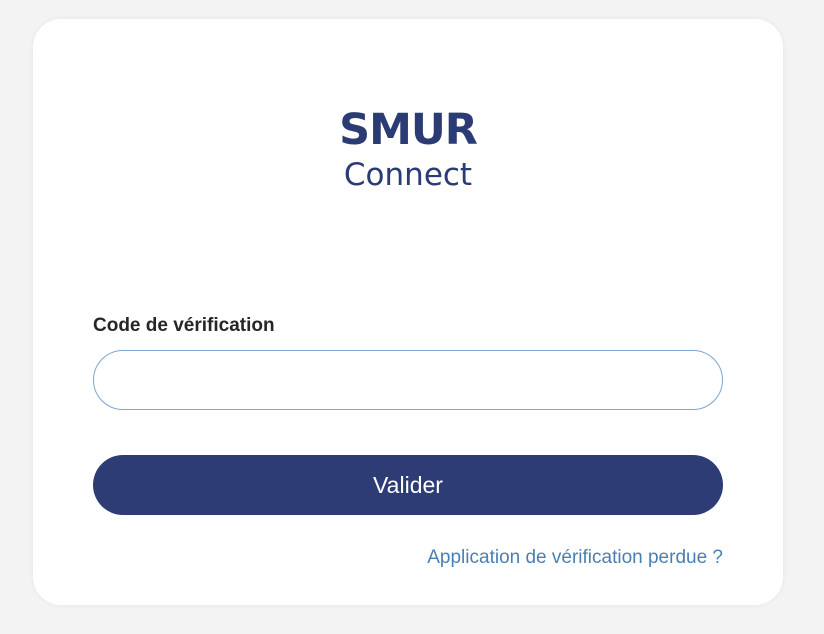 This screenshot has width=824, height=634. What do you see at coordinates (575, 558) in the screenshot?
I see `lost-verification-app-link: Application de vérification perdue ?` at bounding box center [575, 558].